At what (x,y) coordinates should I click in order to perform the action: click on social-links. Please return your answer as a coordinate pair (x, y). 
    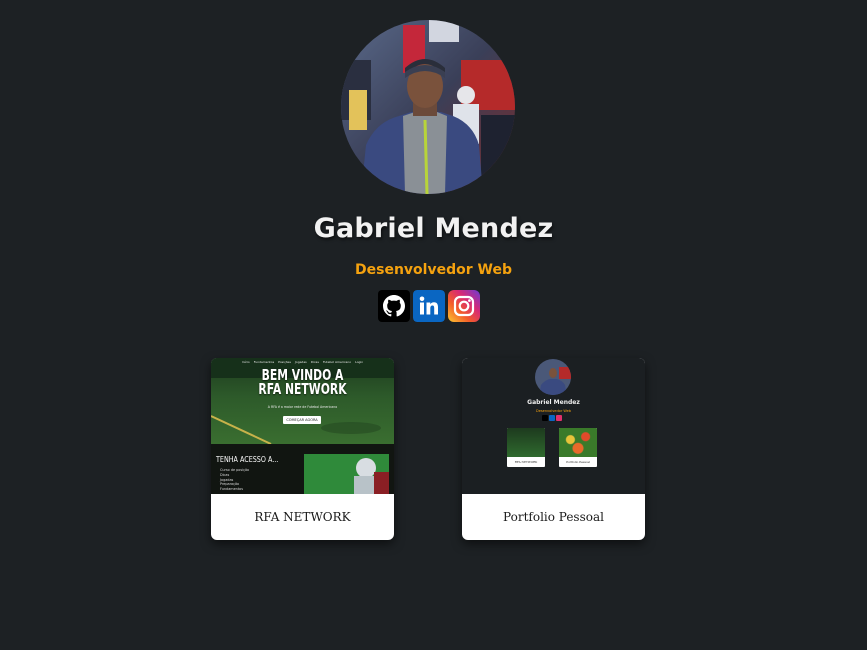
    Looking at the image, I should click on (429, 306).